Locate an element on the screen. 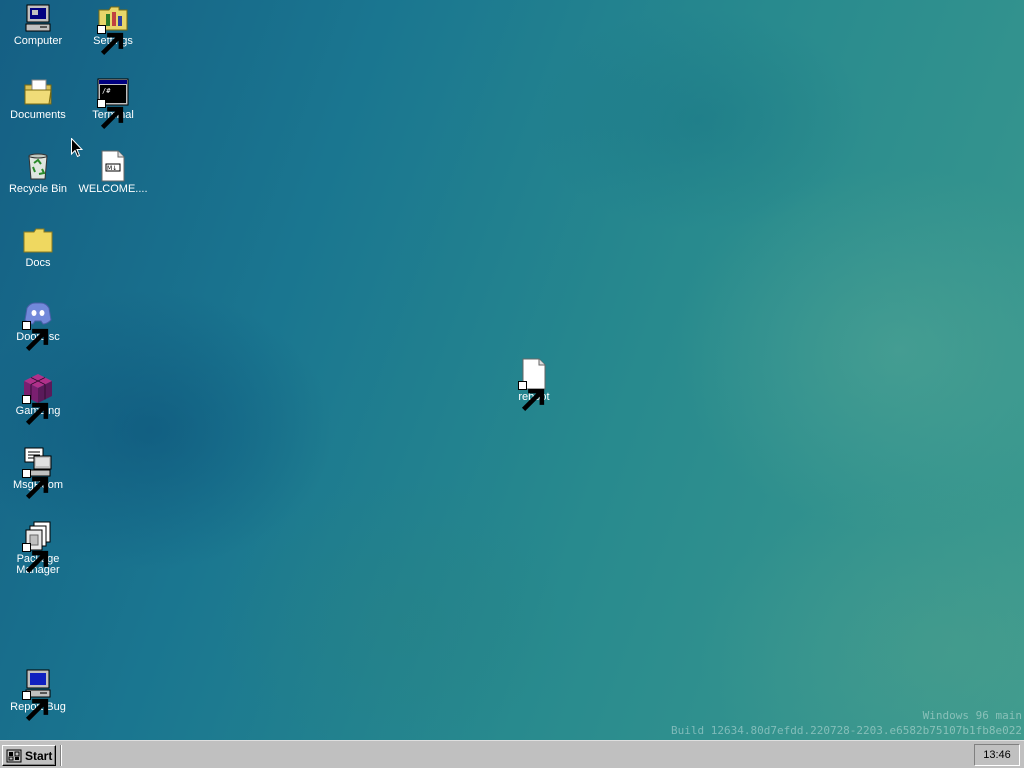 Image resolution: width=1024 pixels, height=768 pixels. game-cube-icon is located at coordinates (38, 399).